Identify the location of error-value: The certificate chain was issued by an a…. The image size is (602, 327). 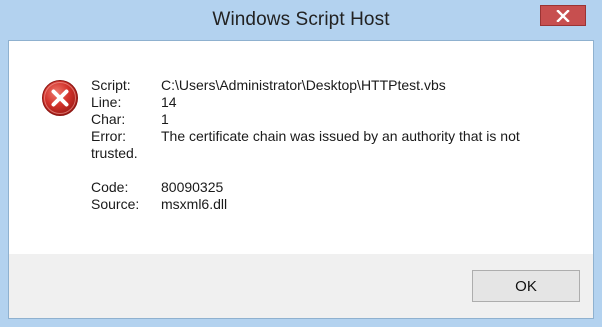
(305, 144).